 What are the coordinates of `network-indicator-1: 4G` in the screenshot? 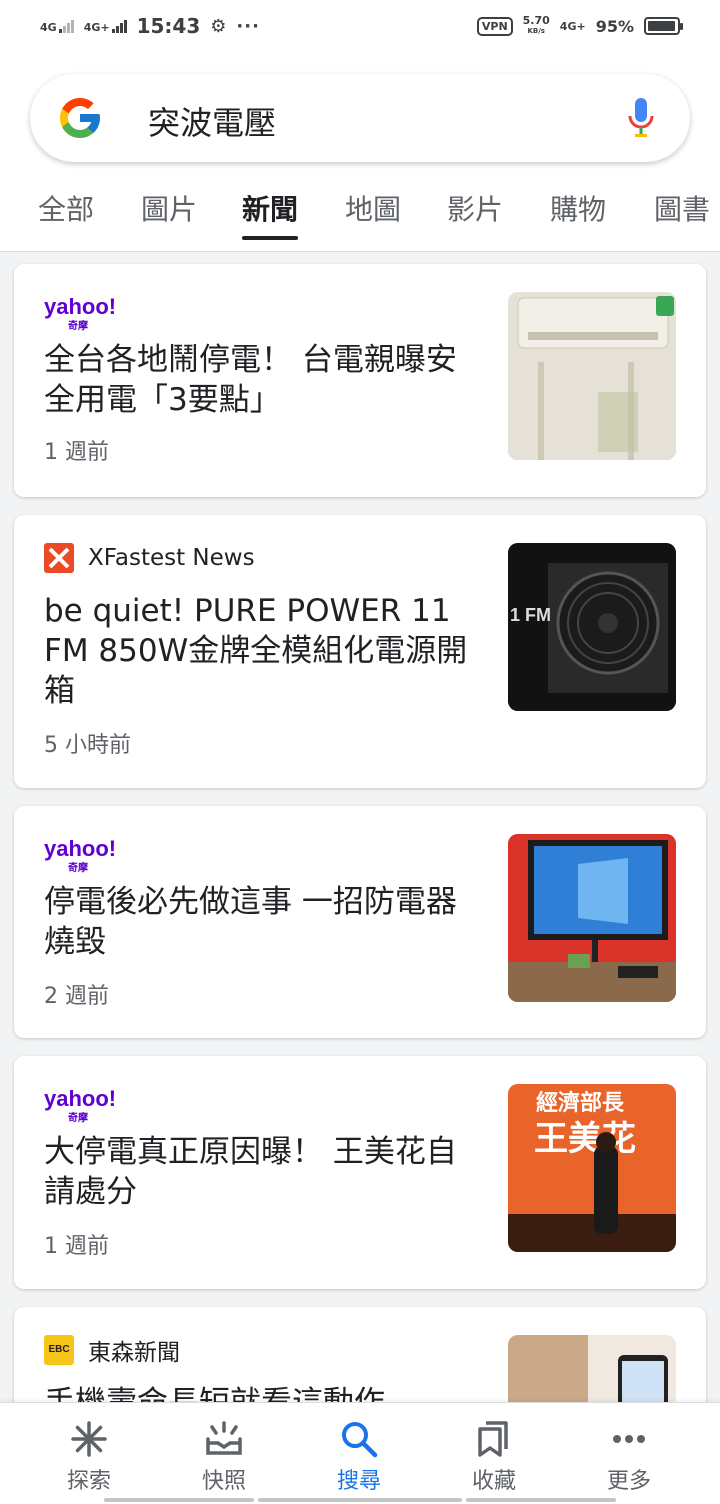 It's located at (57, 26).